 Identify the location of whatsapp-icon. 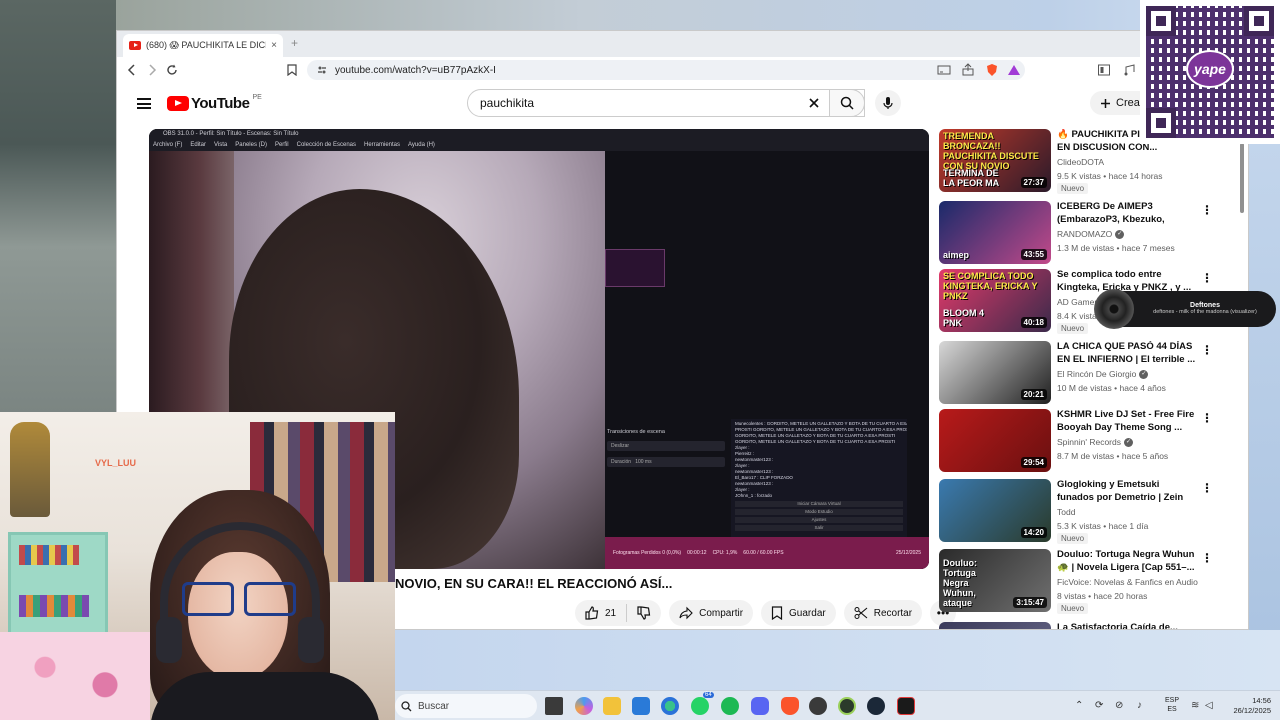
(700, 706).